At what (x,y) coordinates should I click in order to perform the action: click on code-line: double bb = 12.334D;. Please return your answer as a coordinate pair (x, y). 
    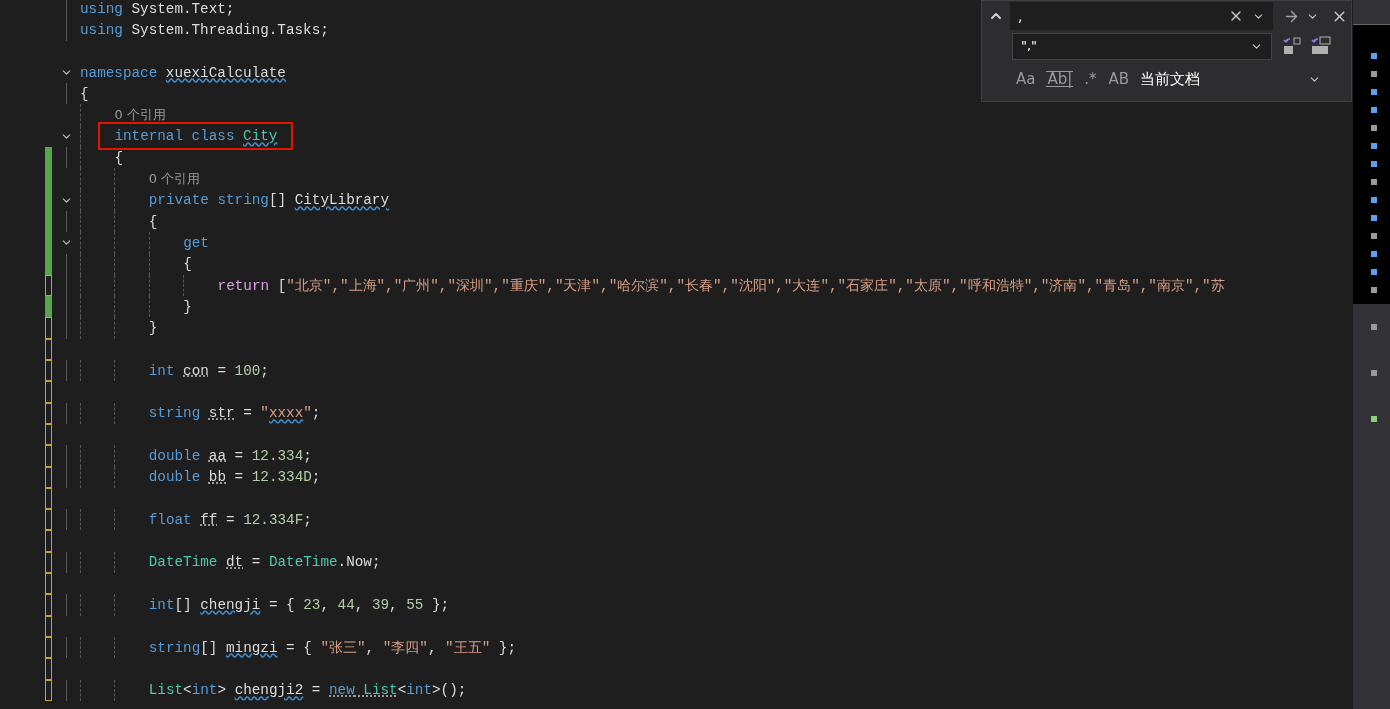
    Looking at the image, I should click on (234, 478).